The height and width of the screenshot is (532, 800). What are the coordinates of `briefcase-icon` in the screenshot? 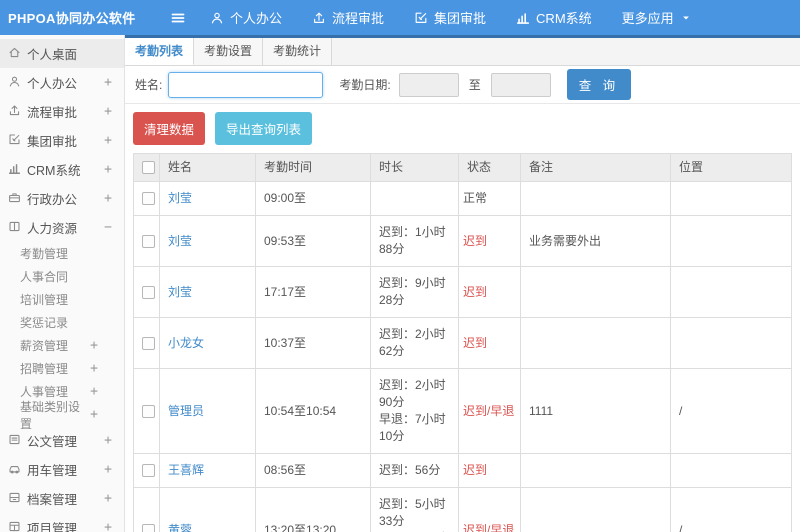 It's located at (14, 197).